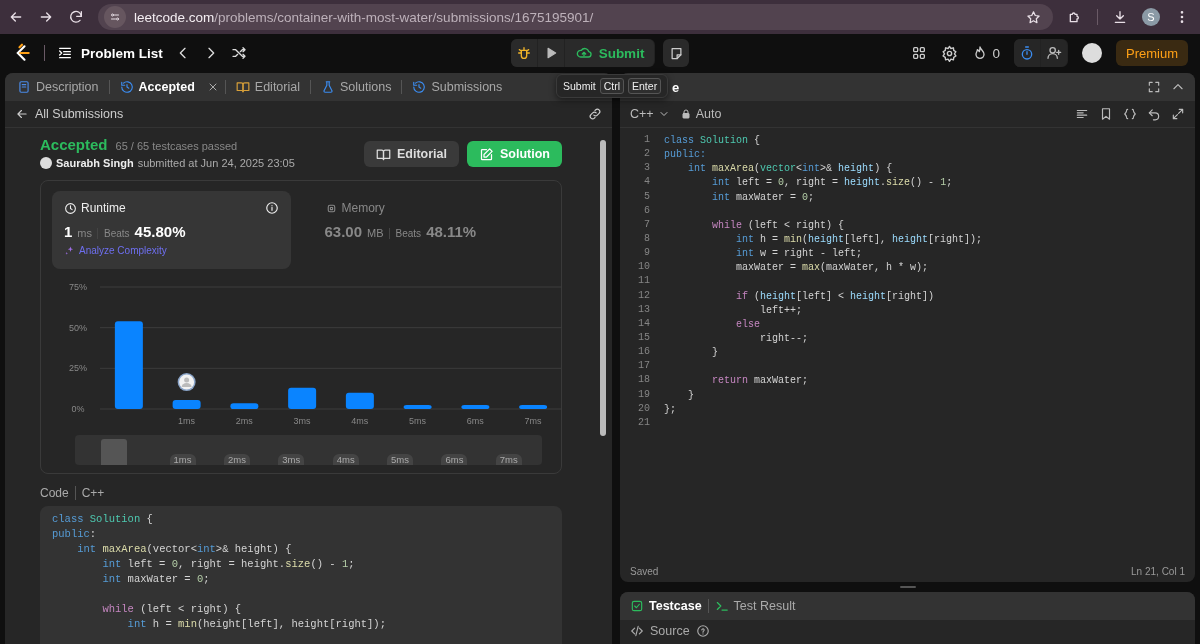 Image resolution: width=1200 pixels, height=644 pixels. What do you see at coordinates (1106, 114) in the screenshot?
I see `bookmark-icon` at bounding box center [1106, 114].